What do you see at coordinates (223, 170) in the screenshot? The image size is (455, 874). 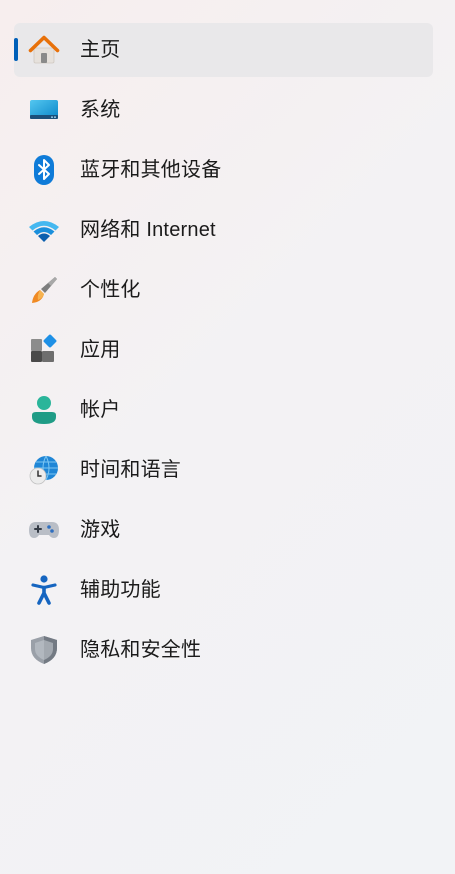 I see `nav-item-bluetooth-devices: 蓝牙和其他设备` at bounding box center [223, 170].